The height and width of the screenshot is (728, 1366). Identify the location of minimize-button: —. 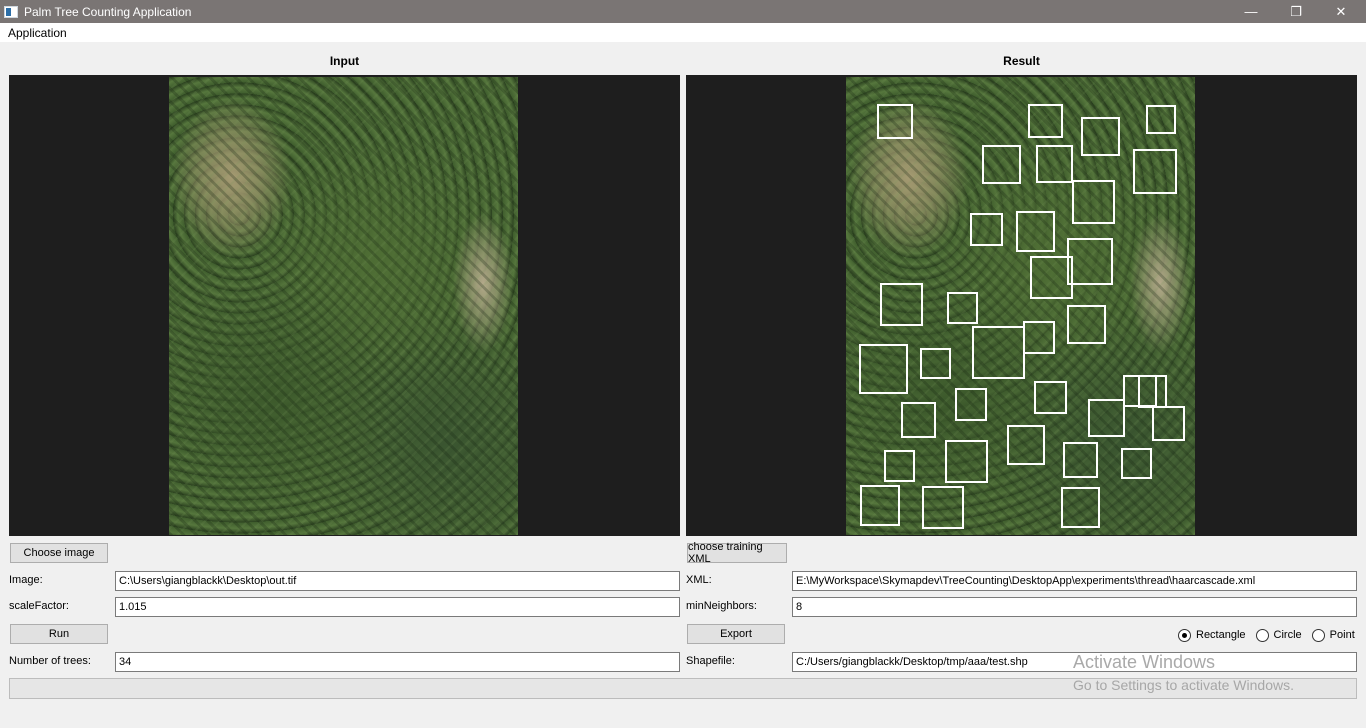
(1251, 11).